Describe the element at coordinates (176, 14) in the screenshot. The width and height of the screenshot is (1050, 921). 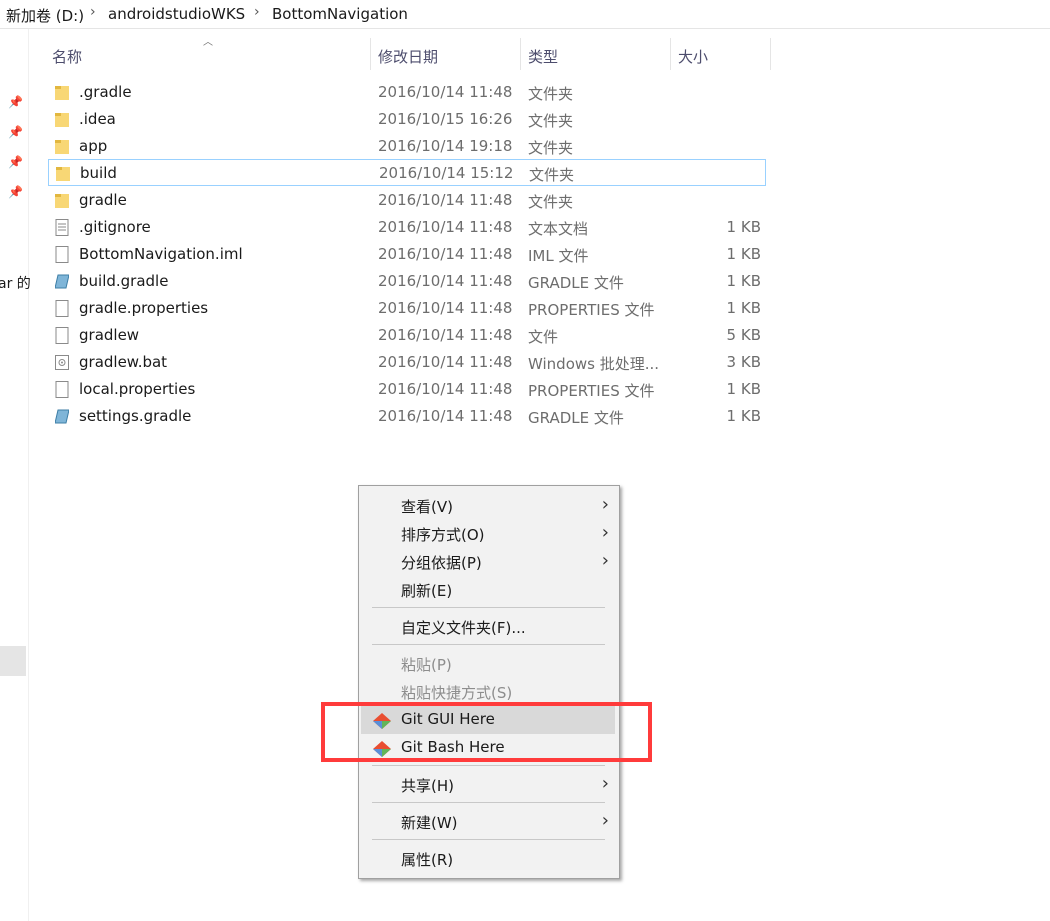
I see `breadcrumb-folder: androidstudioWKS` at that location.